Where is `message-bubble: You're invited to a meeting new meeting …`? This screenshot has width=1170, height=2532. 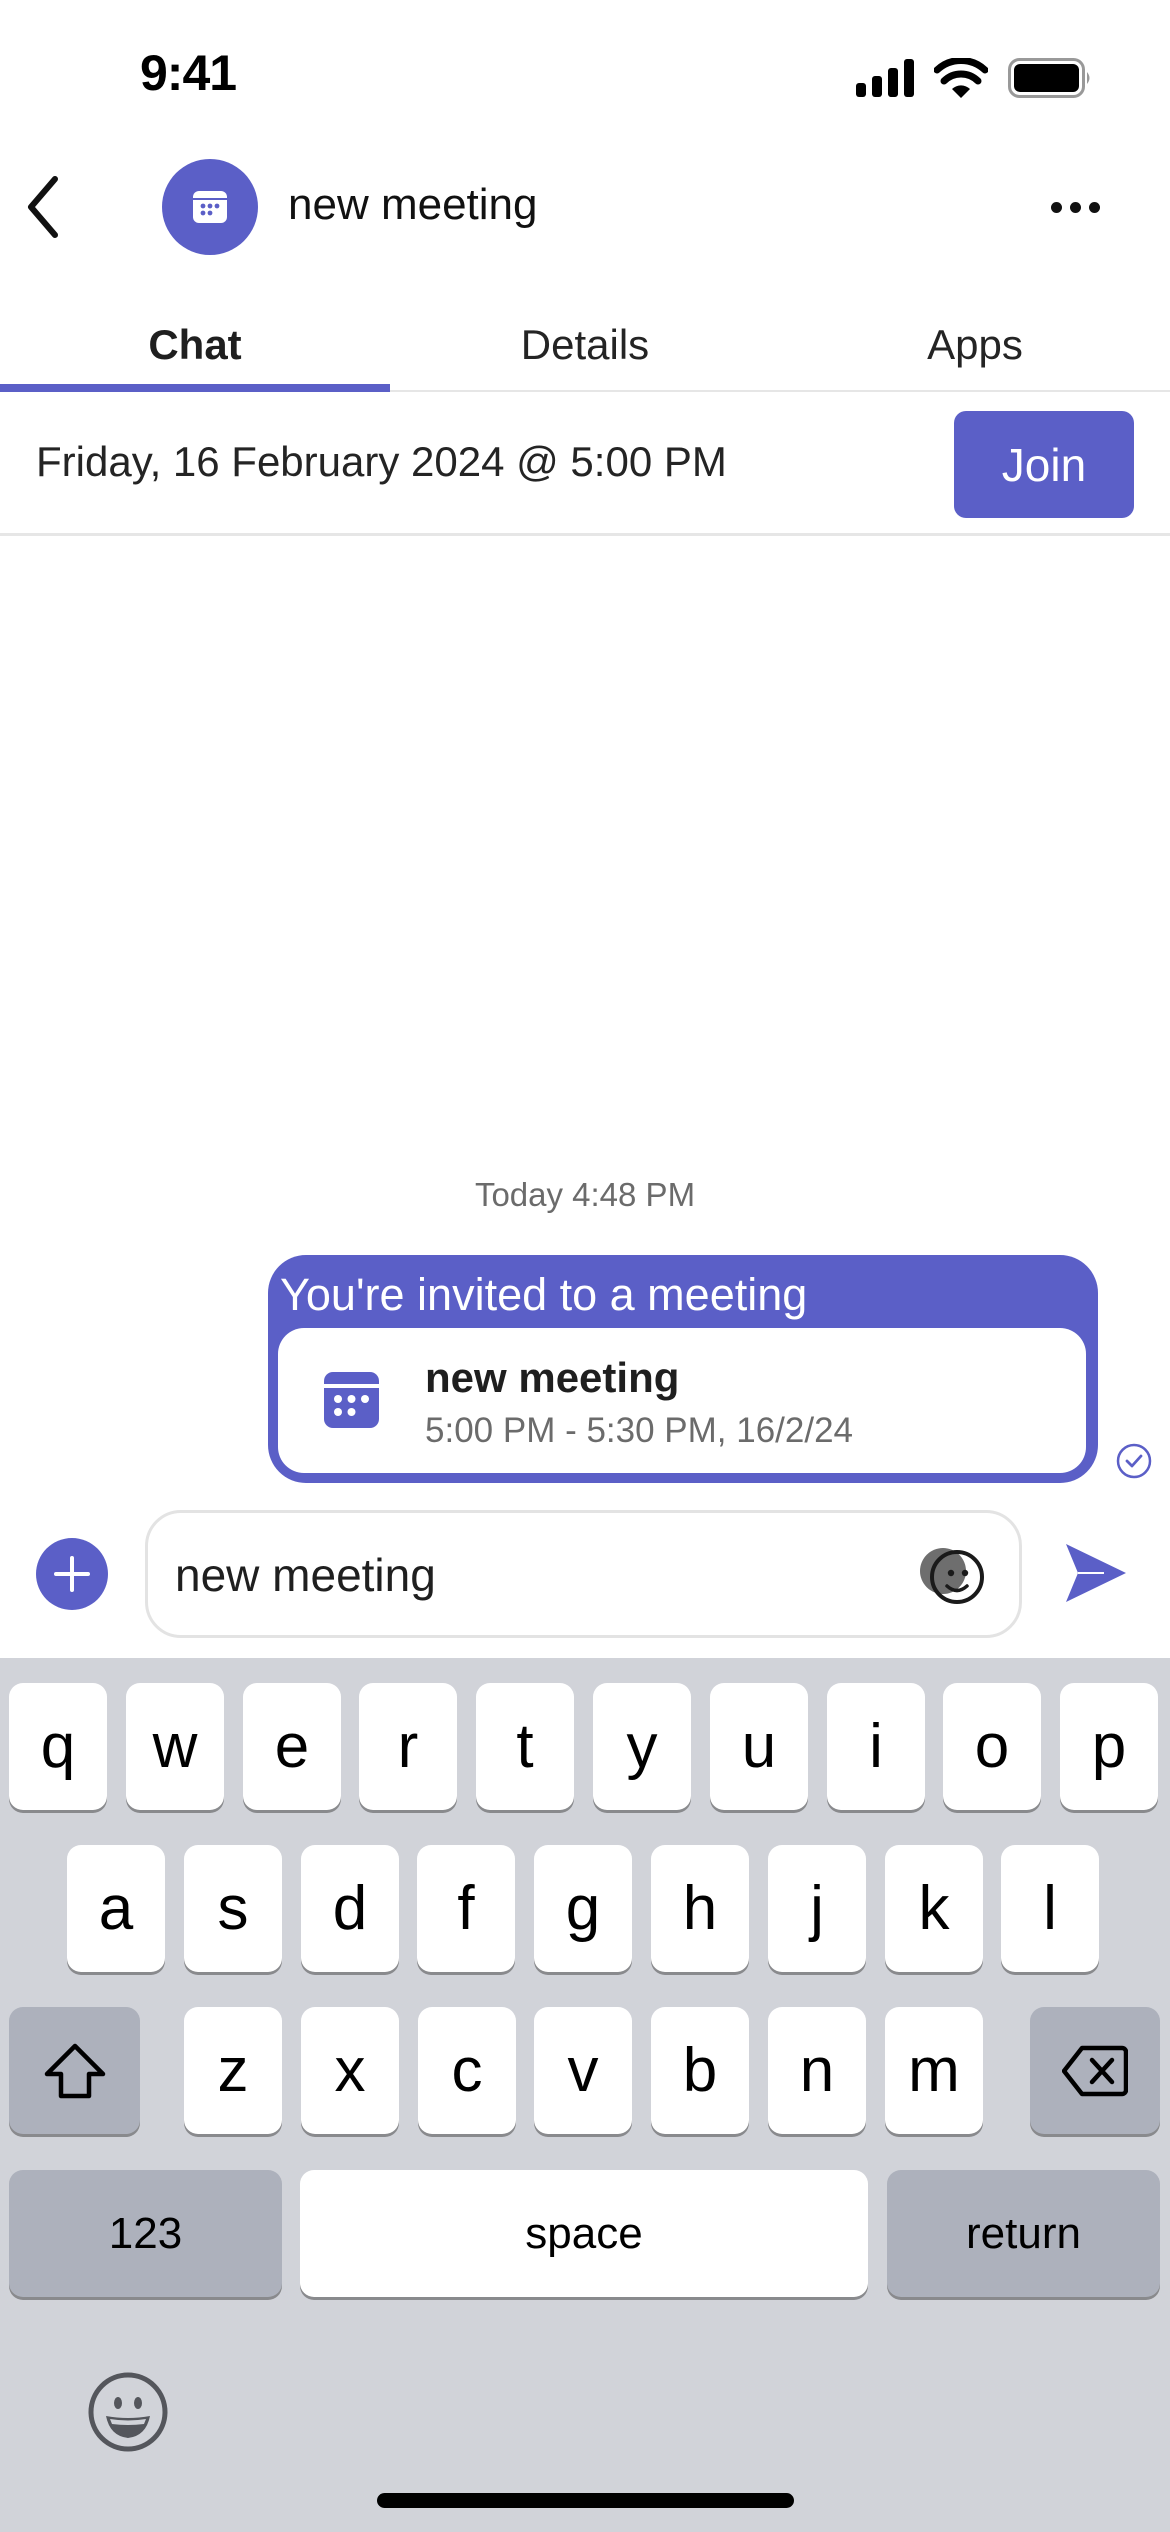 message-bubble: You're invited to a meeting new meeting … is located at coordinates (683, 1369).